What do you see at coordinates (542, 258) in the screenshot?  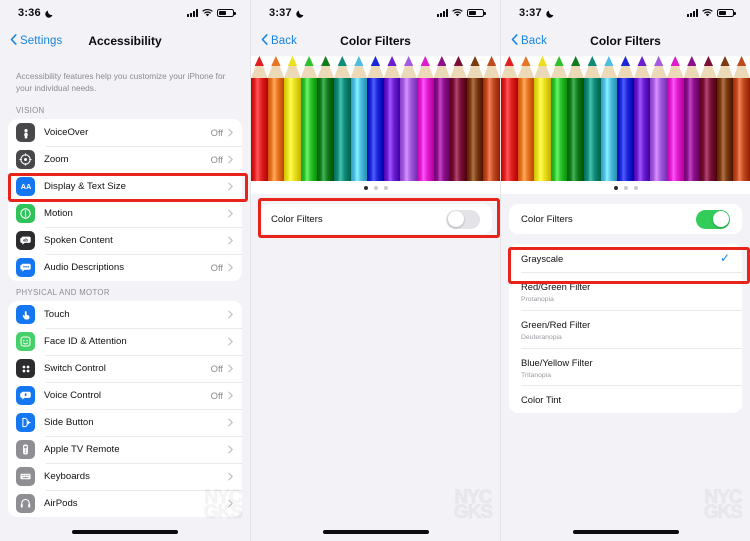 I see `filter-option-name: Grayscale` at bounding box center [542, 258].